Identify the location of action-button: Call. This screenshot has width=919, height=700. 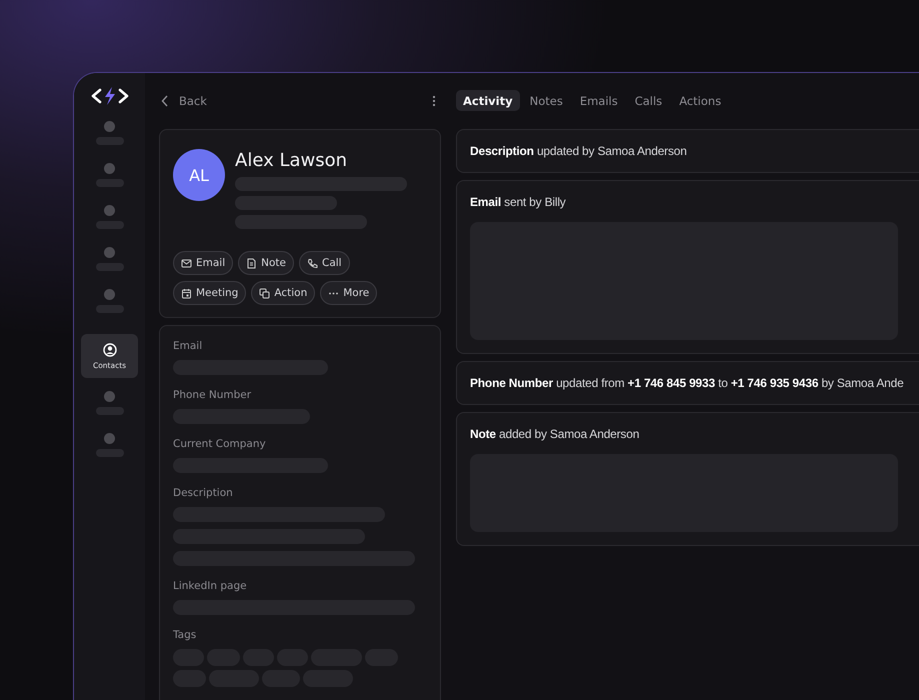
(324, 263).